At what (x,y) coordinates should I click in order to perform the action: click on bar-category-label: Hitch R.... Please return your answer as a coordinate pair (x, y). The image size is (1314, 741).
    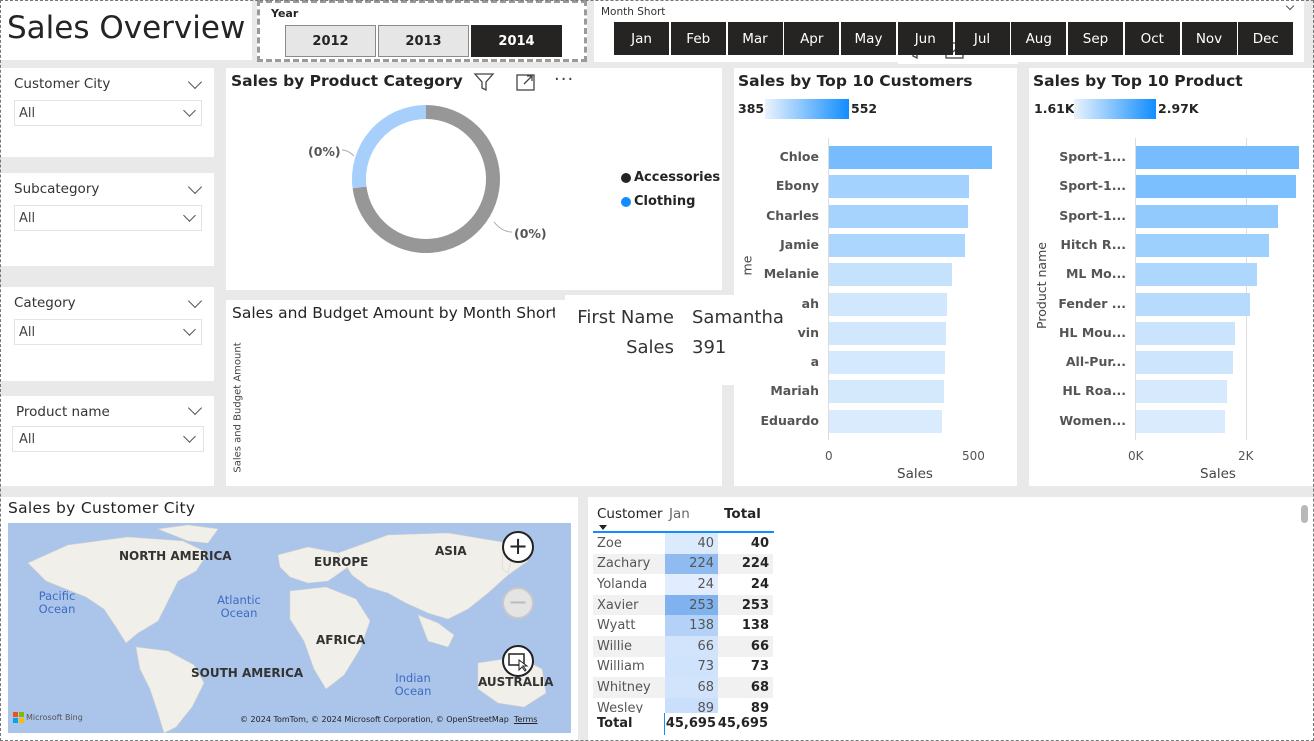
    Looking at the image, I should click on (1093, 244).